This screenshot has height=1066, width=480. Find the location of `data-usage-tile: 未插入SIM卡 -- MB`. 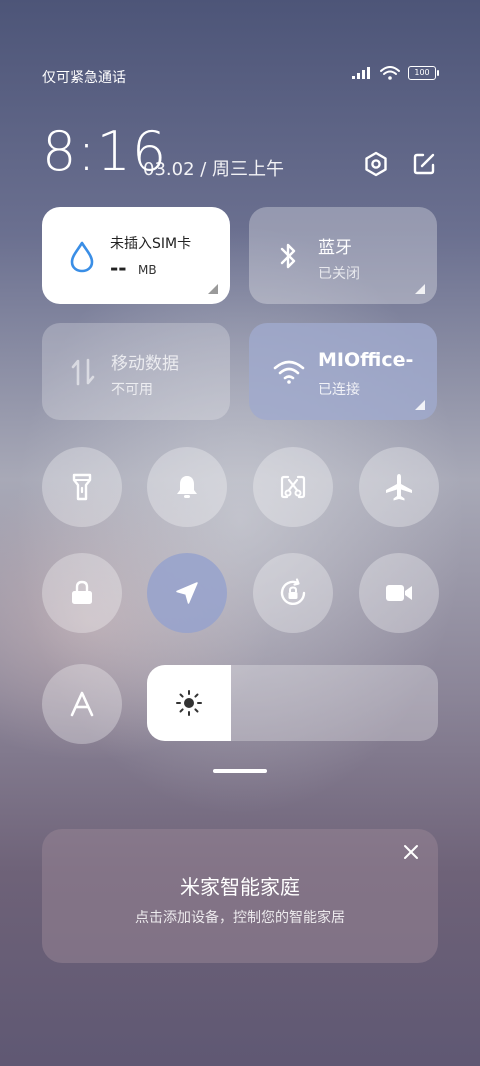

data-usage-tile: 未插入SIM卡 -- MB is located at coordinates (136, 255).